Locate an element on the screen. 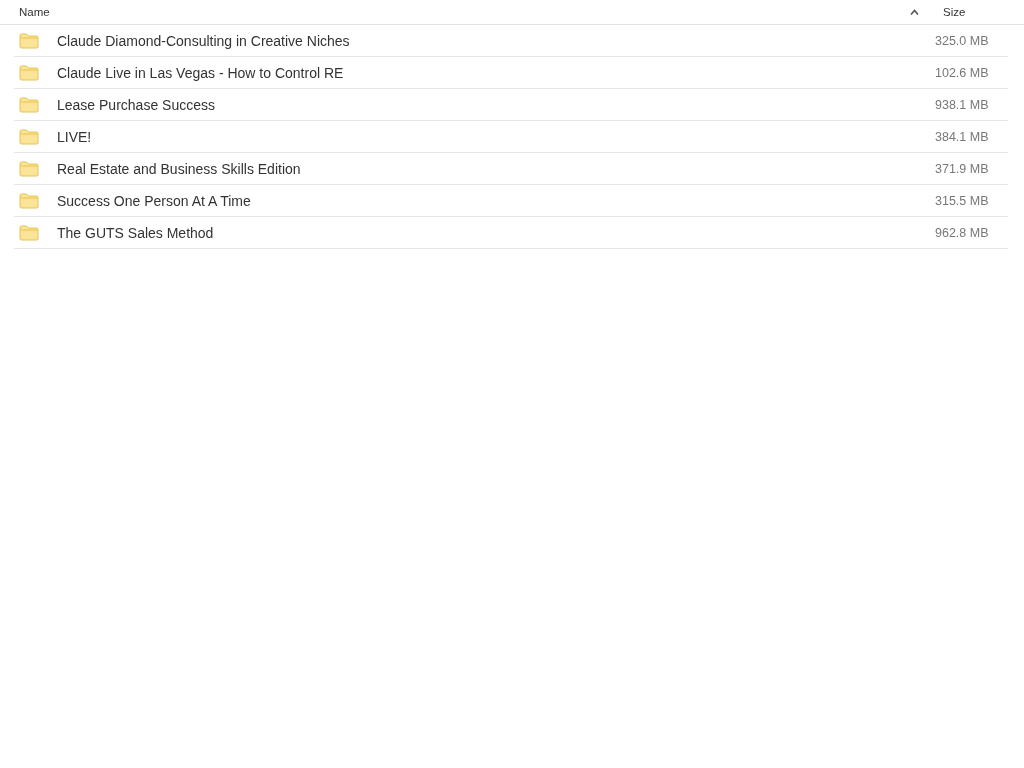 This screenshot has width=1024, height=768. file-size: 938.1 MB is located at coordinates (962, 104).